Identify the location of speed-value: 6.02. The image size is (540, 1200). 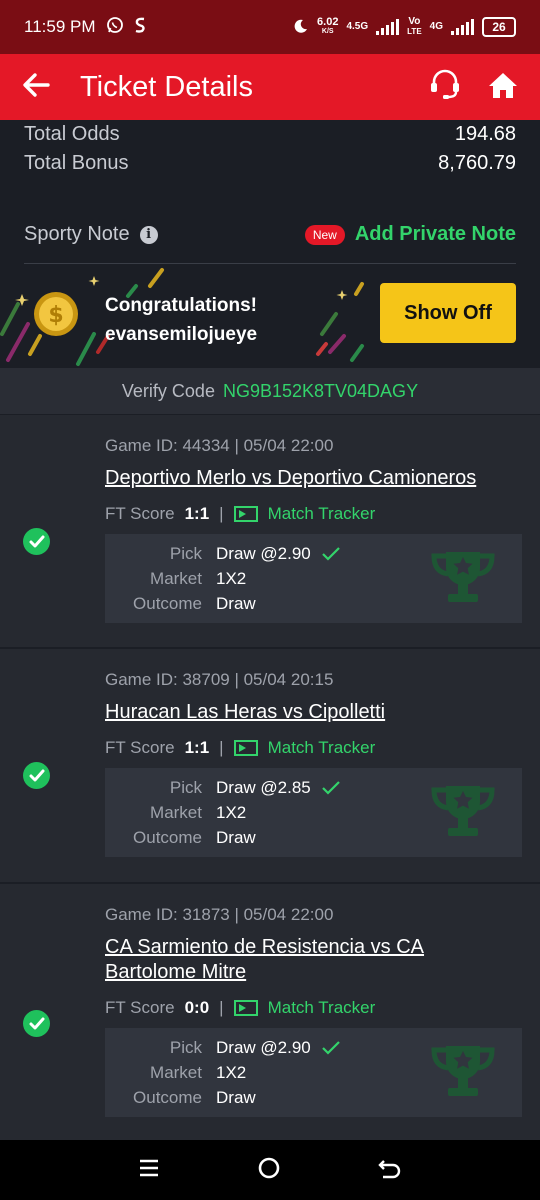
(328, 22).